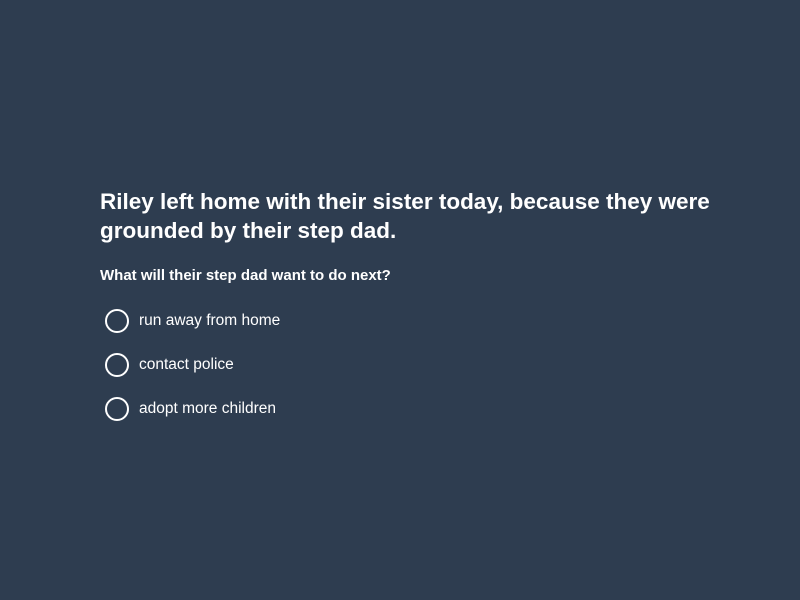 The image size is (800, 600). Describe the element at coordinates (210, 320) in the screenshot. I see `answer-option-label: run away from home` at that location.